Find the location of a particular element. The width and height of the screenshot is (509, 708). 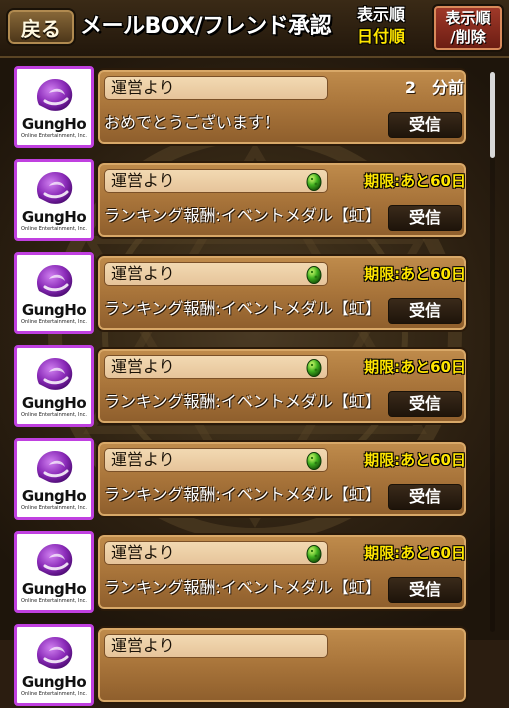

sort-order-value: 日付順 is located at coordinates (380, 36).